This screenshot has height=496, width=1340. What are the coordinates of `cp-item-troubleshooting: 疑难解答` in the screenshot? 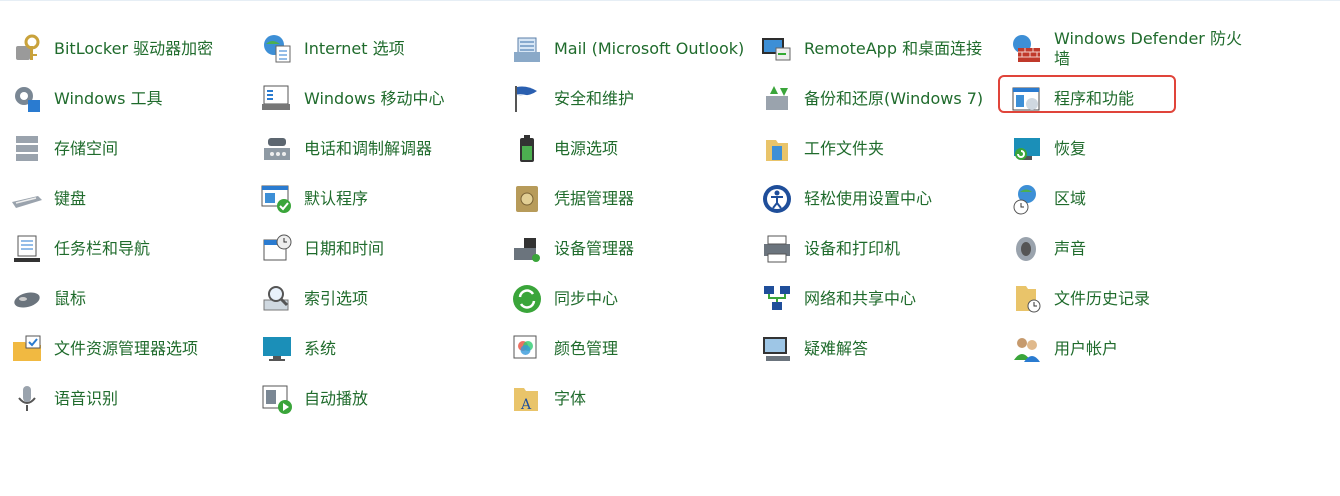 It's located at (883, 349).